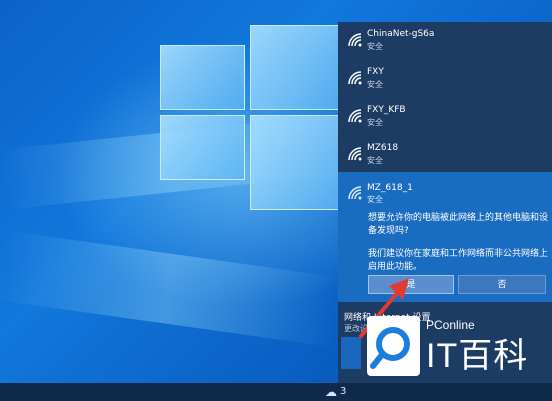  What do you see at coordinates (331, 392) in the screenshot?
I see `cloud-icon: ☁` at bounding box center [331, 392].